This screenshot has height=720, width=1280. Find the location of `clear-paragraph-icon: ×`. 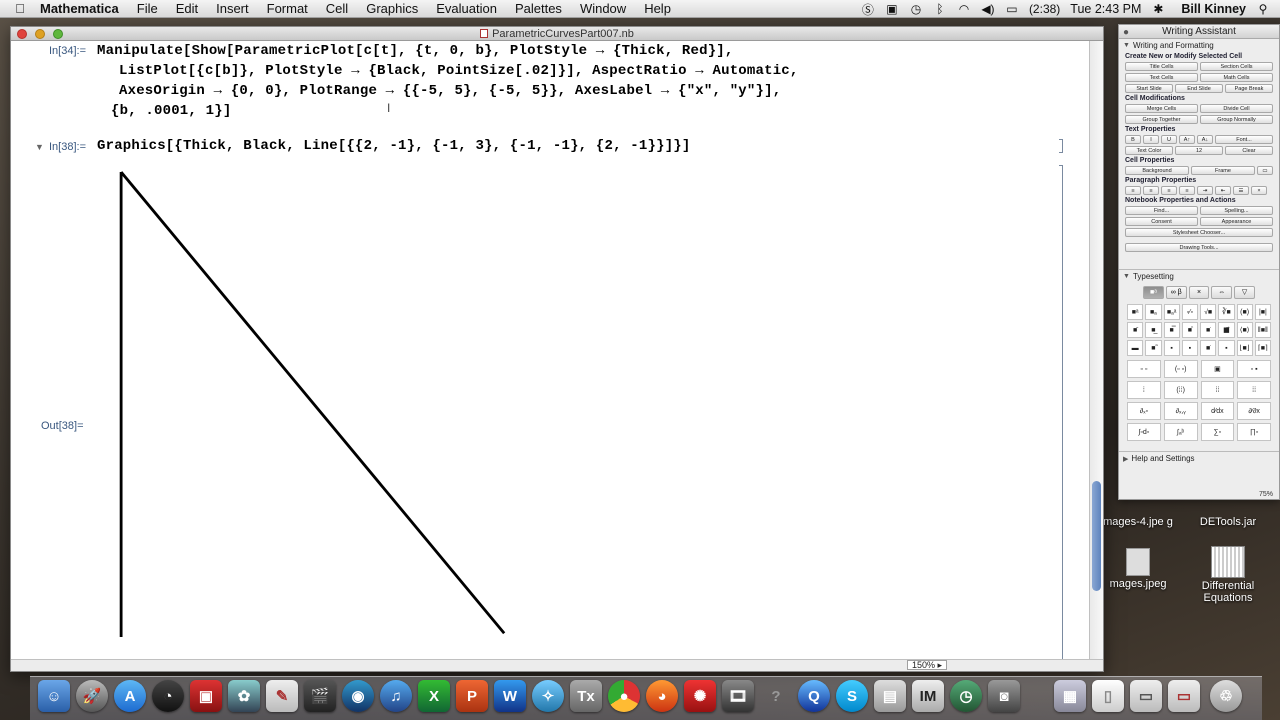

clear-paragraph-icon: × is located at coordinates (1259, 190).